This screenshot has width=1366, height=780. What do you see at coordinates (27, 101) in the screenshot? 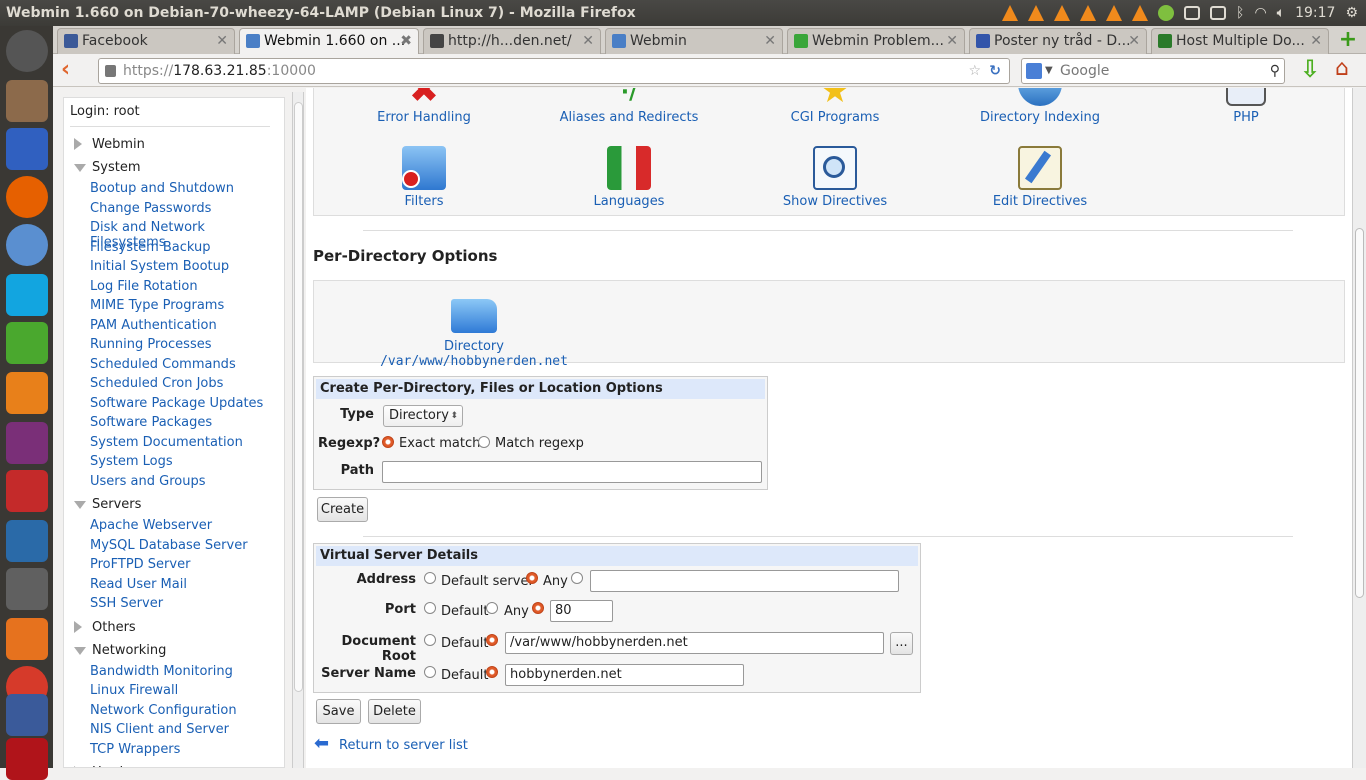
I see `files-icon` at bounding box center [27, 101].